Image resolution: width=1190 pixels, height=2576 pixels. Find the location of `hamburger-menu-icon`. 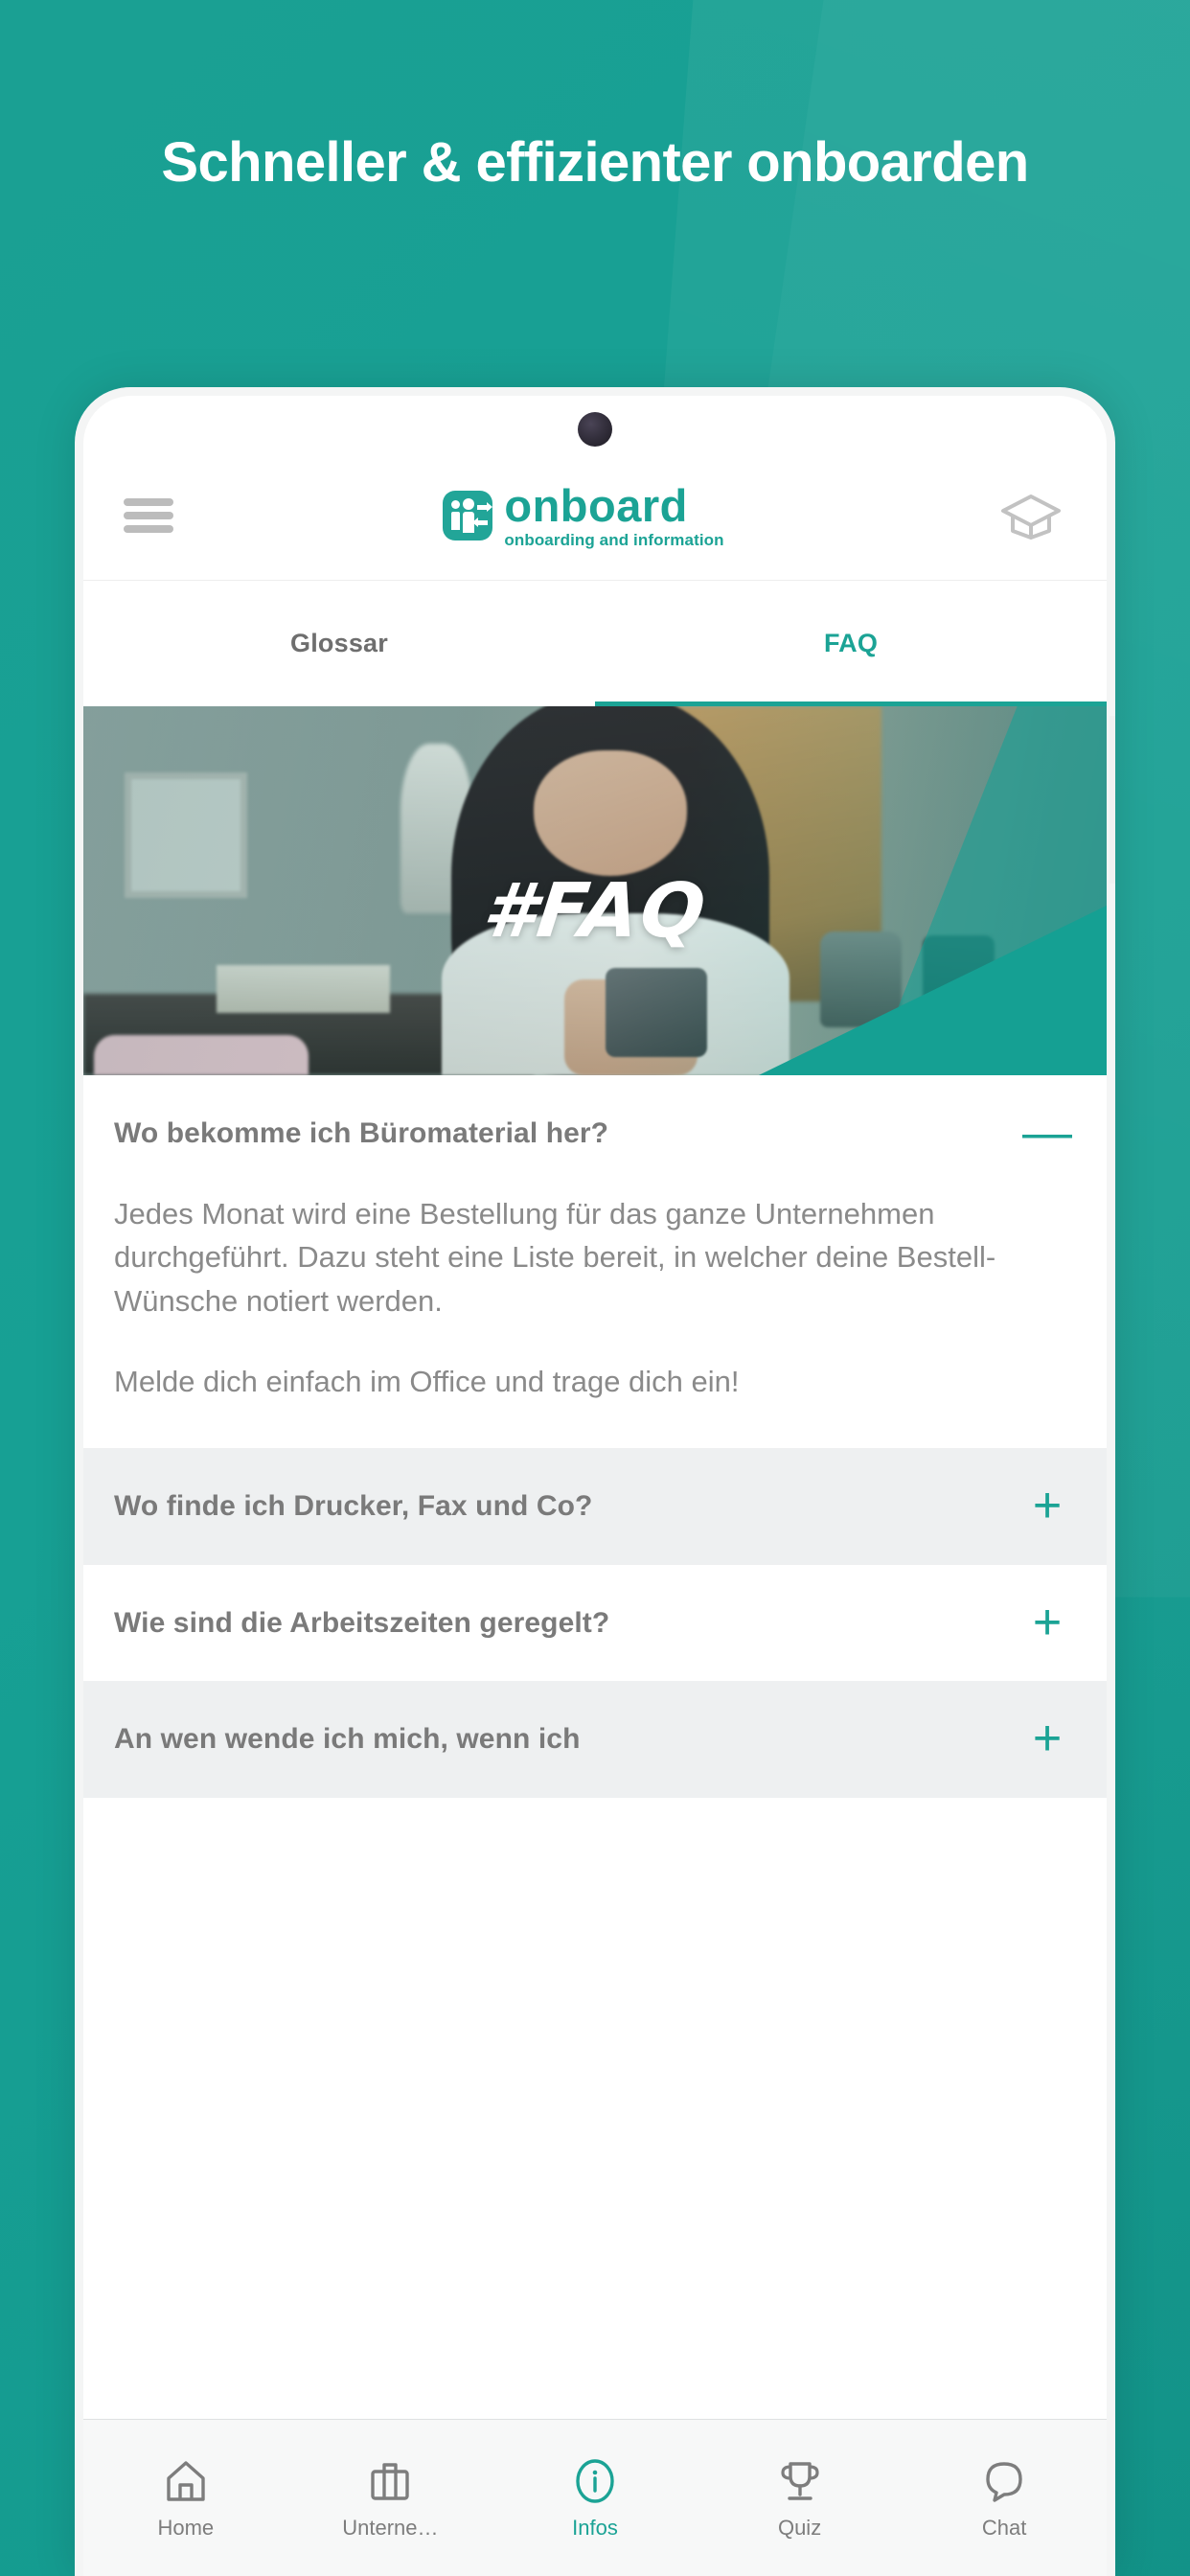

hamburger-menu-icon is located at coordinates (148, 515).